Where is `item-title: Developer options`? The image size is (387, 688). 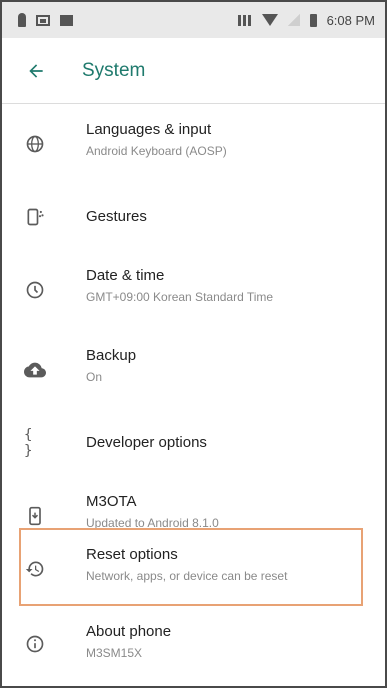
item-title: Developer options is located at coordinates (146, 442).